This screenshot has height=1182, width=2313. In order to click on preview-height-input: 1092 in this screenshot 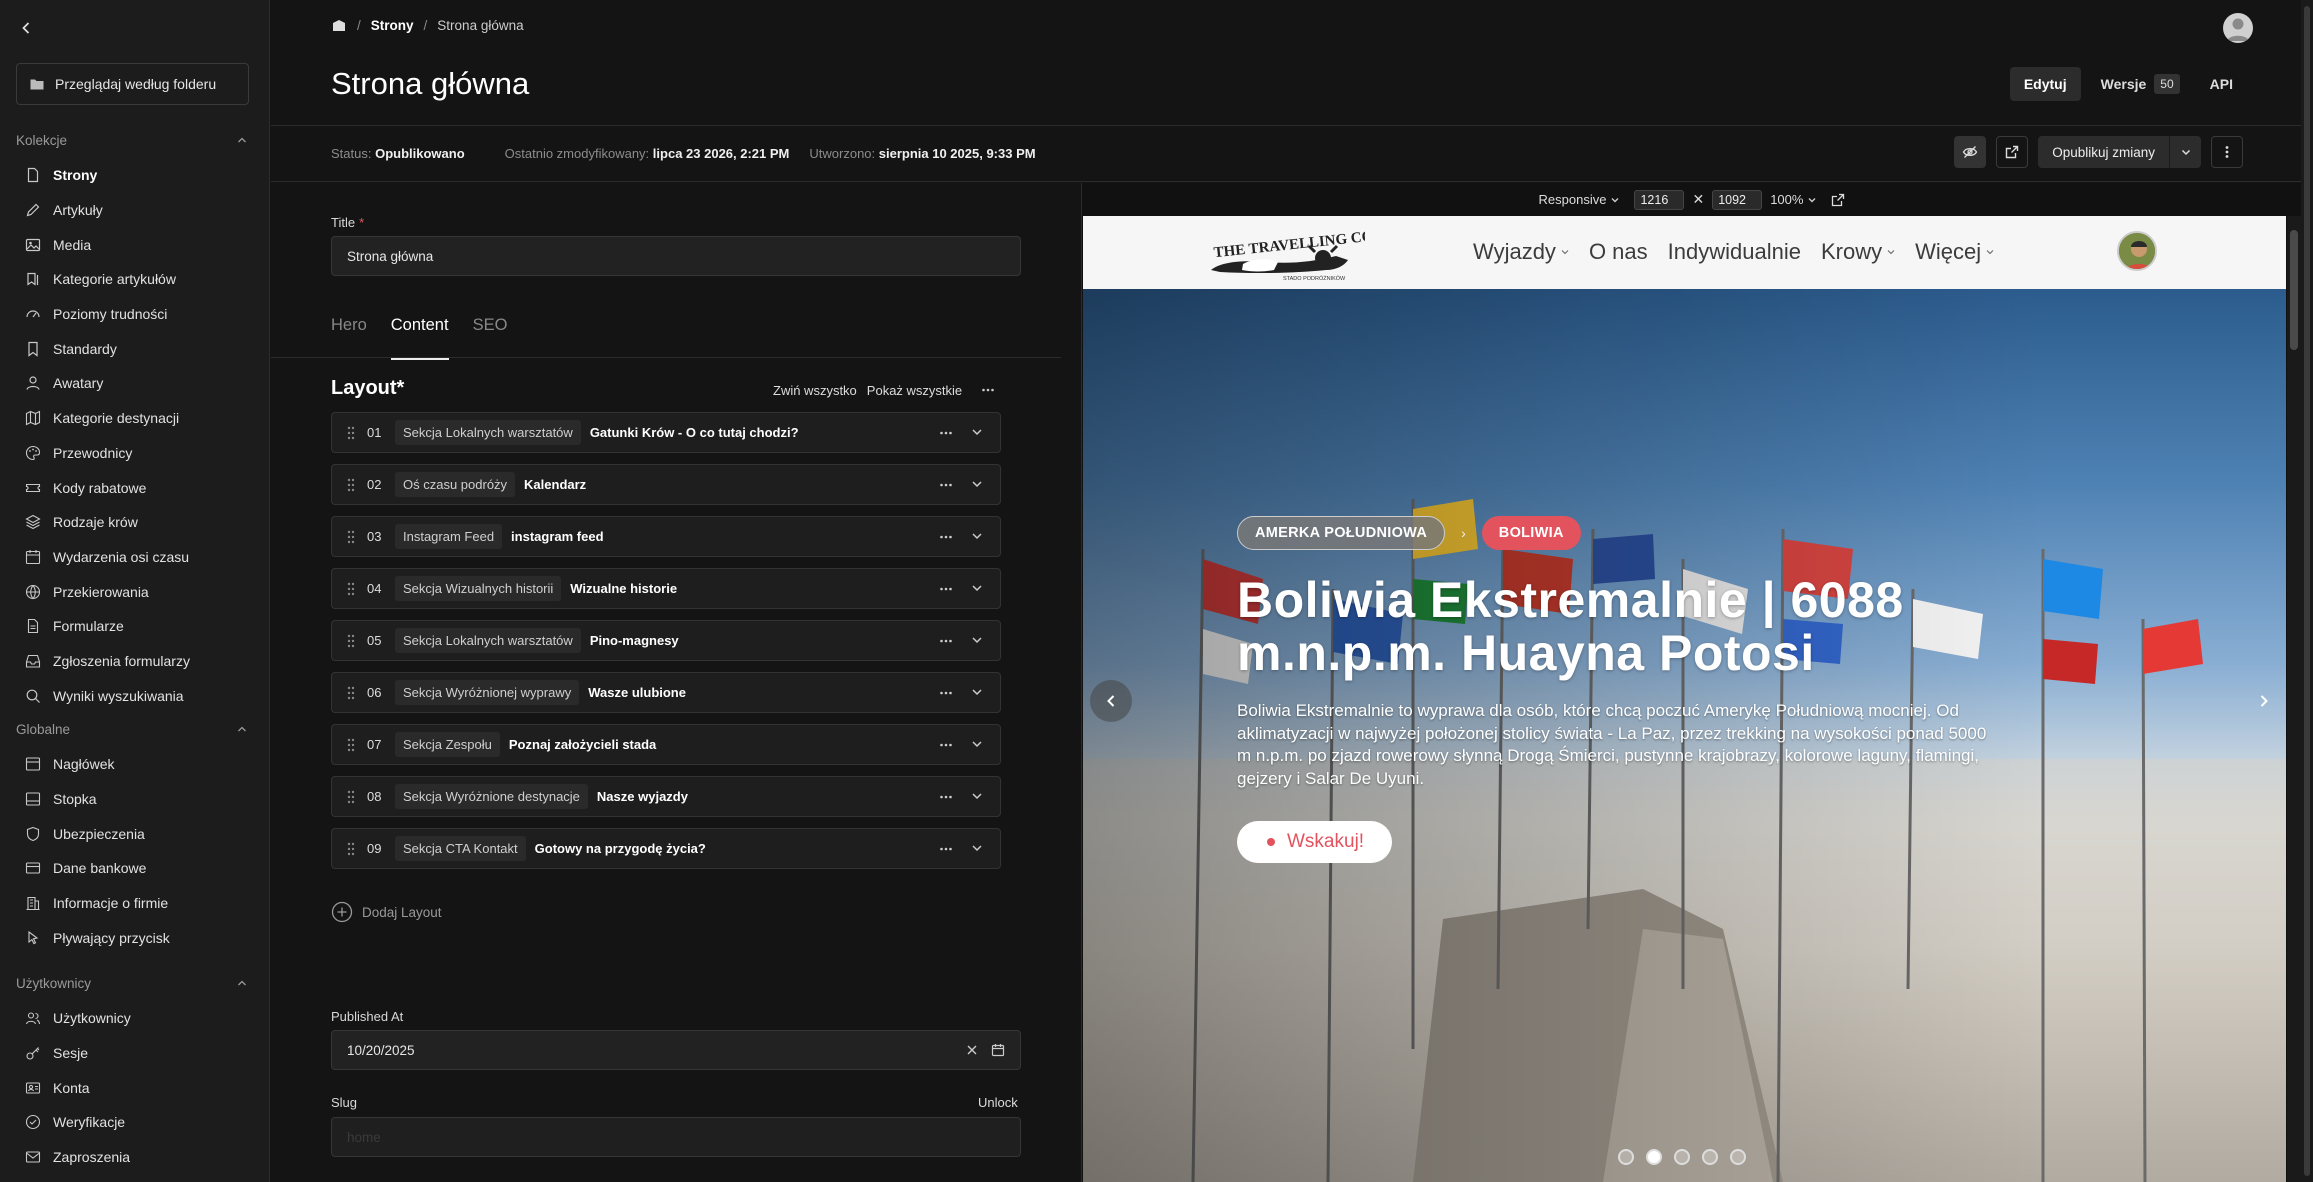, I will do `click(1737, 199)`.